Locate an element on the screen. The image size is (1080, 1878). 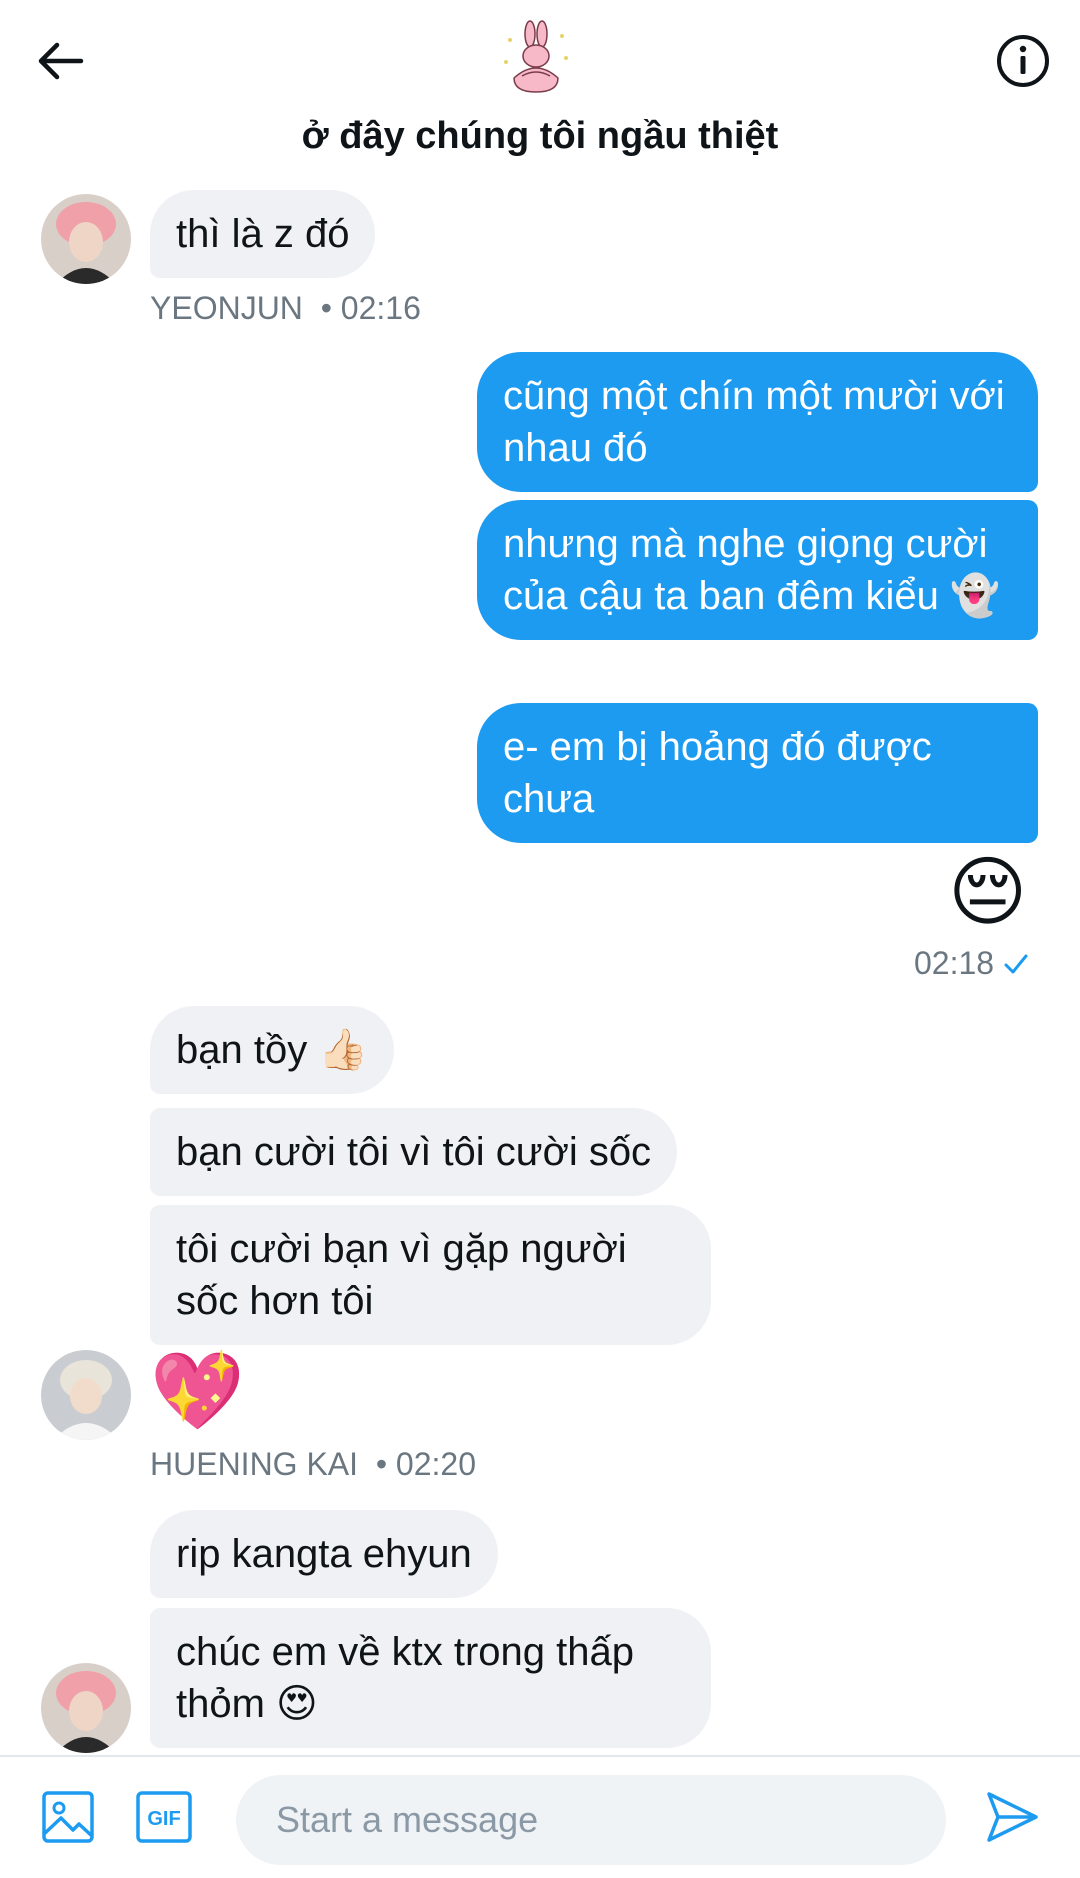
conversation-info-button is located at coordinates (1023, 61).